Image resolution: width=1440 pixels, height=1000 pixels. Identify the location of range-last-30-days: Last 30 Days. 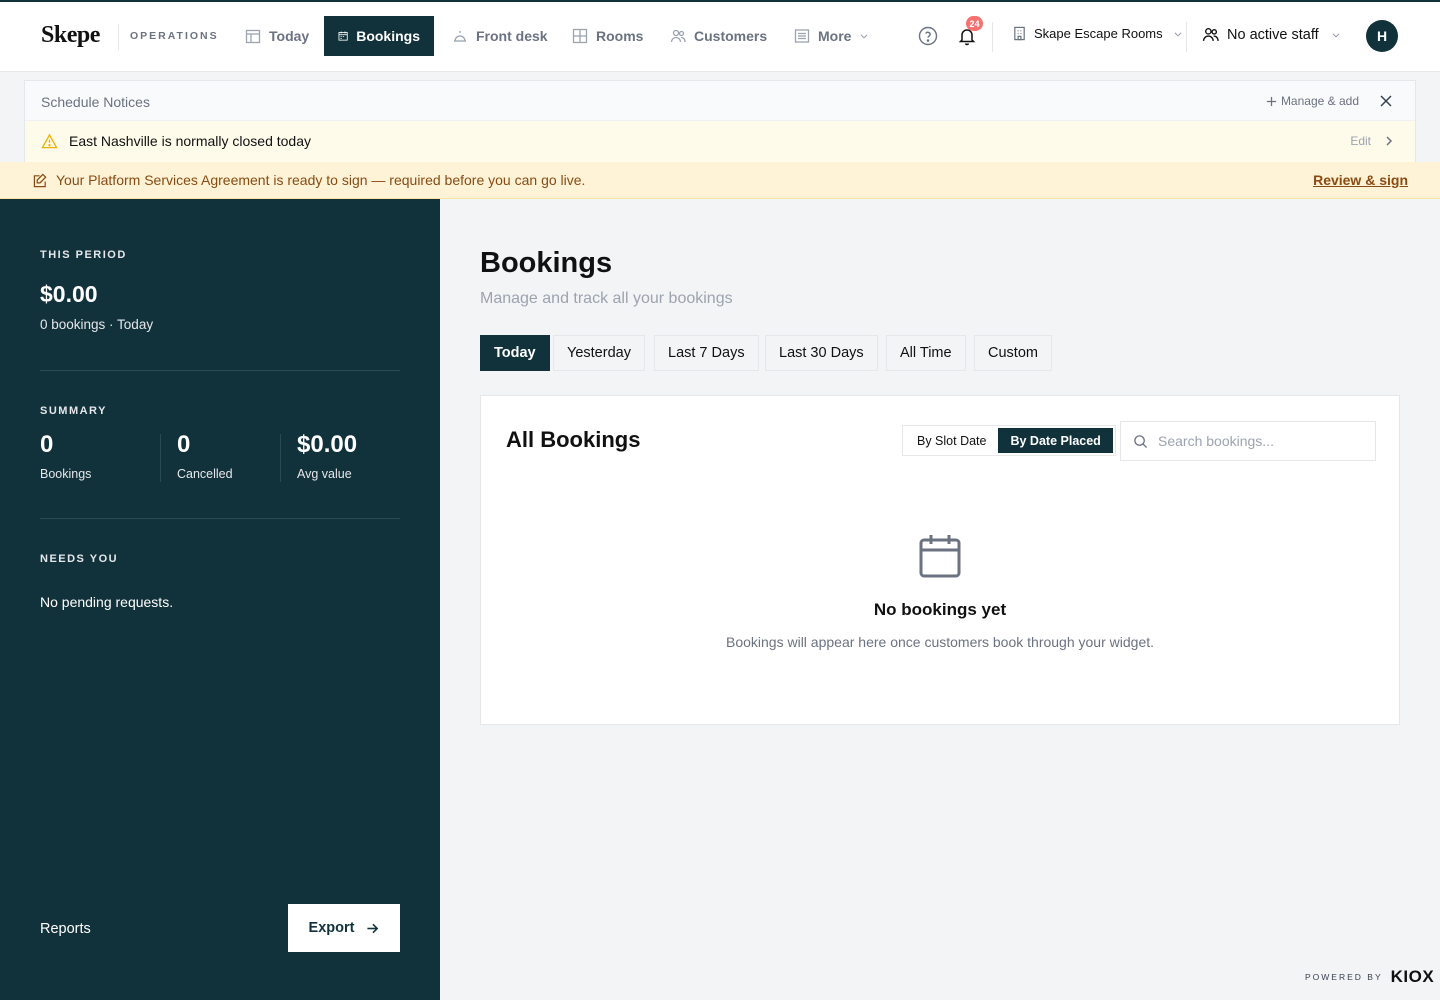
(821, 353).